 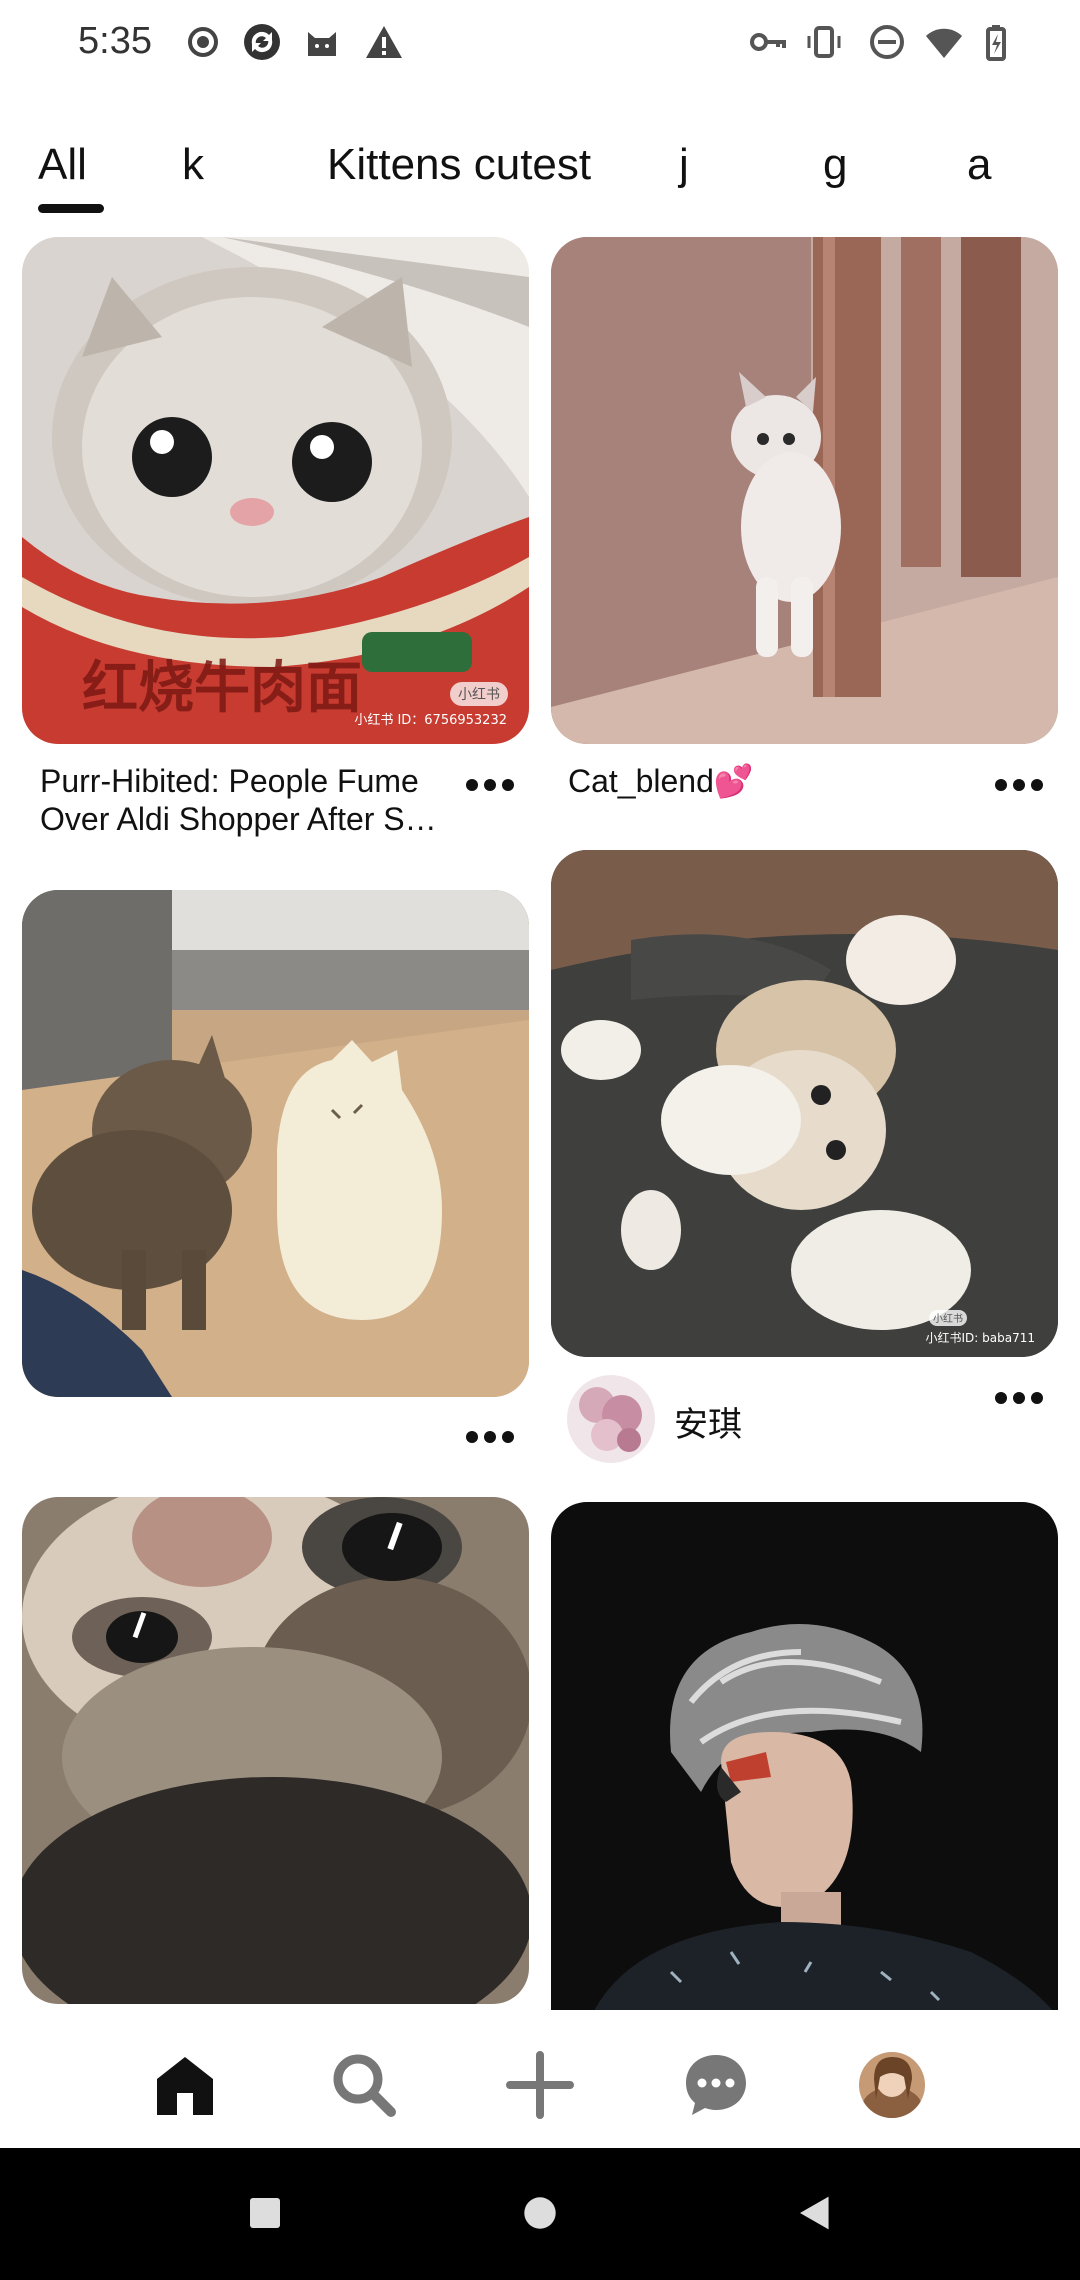 I want to click on dnd-icon, so click(x=887, y=42).